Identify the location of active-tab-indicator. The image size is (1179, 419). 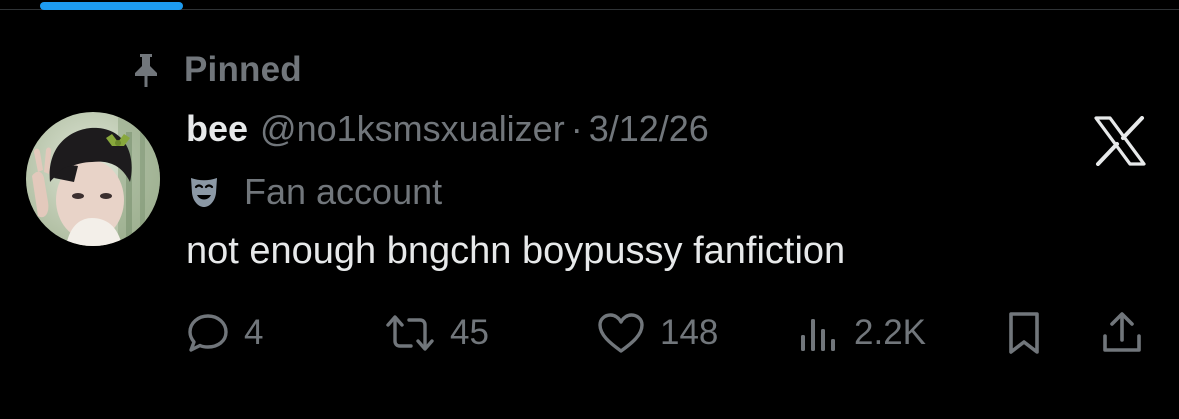
(111, 6).